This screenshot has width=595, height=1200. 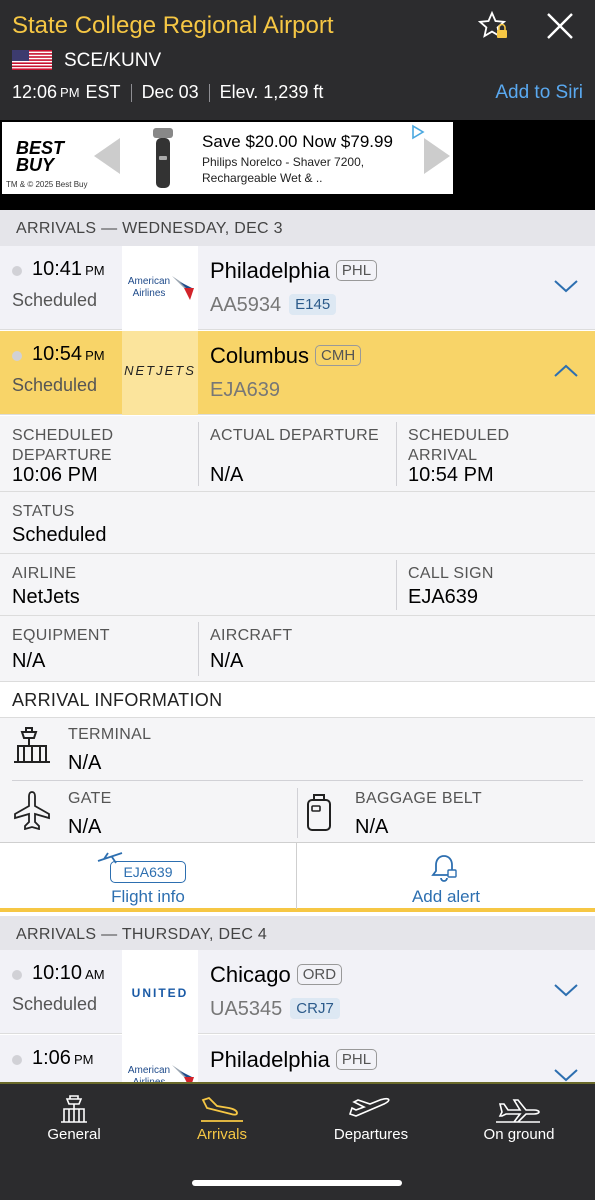 What do you see at coordinates (90, 798) in the screenshot?
I see `gate-label: GATE` at bounding box center [90, 798].